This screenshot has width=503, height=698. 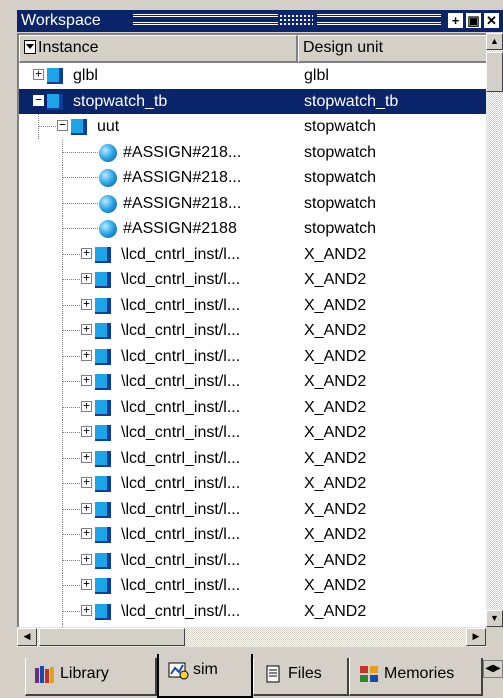 I want to click on vertical-scrollbar: ▲ ▼, so click(x=494, y=330).